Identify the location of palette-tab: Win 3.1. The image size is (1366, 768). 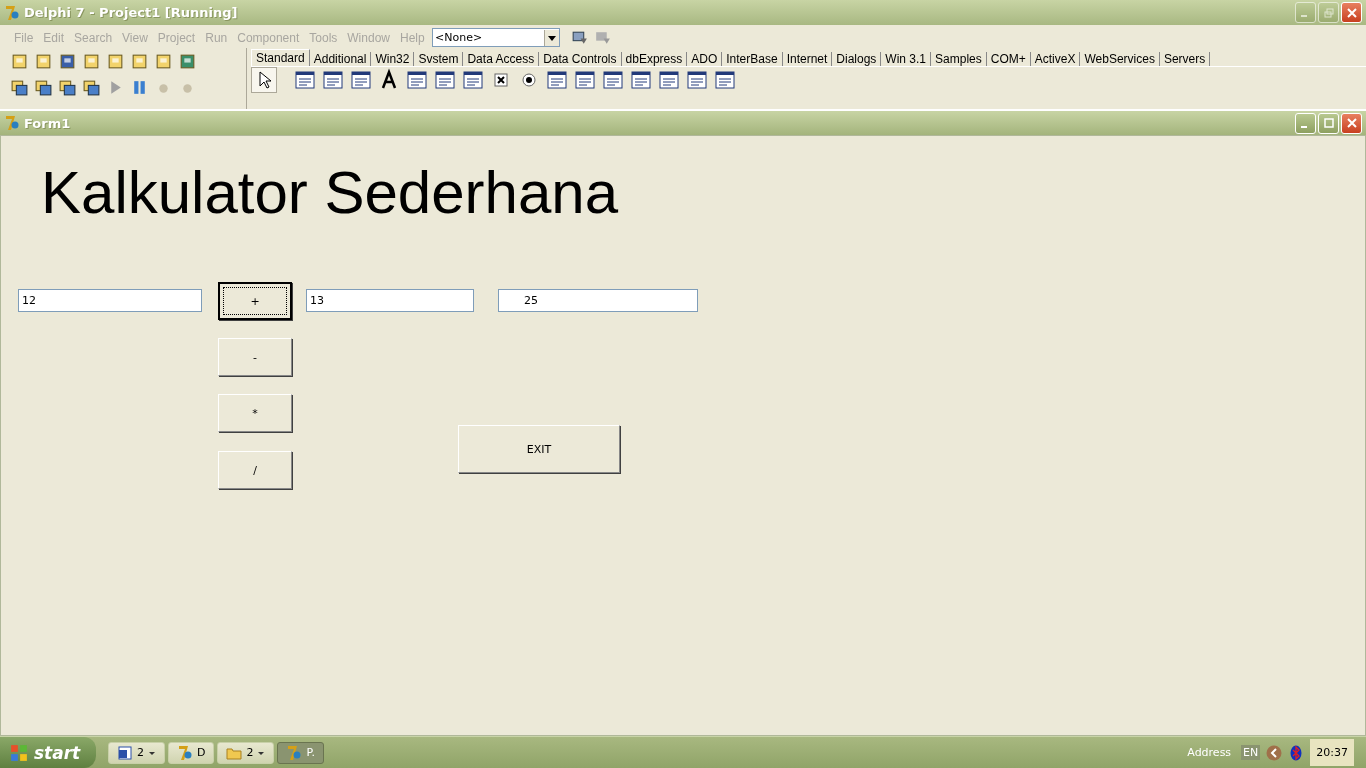
(906, 59).